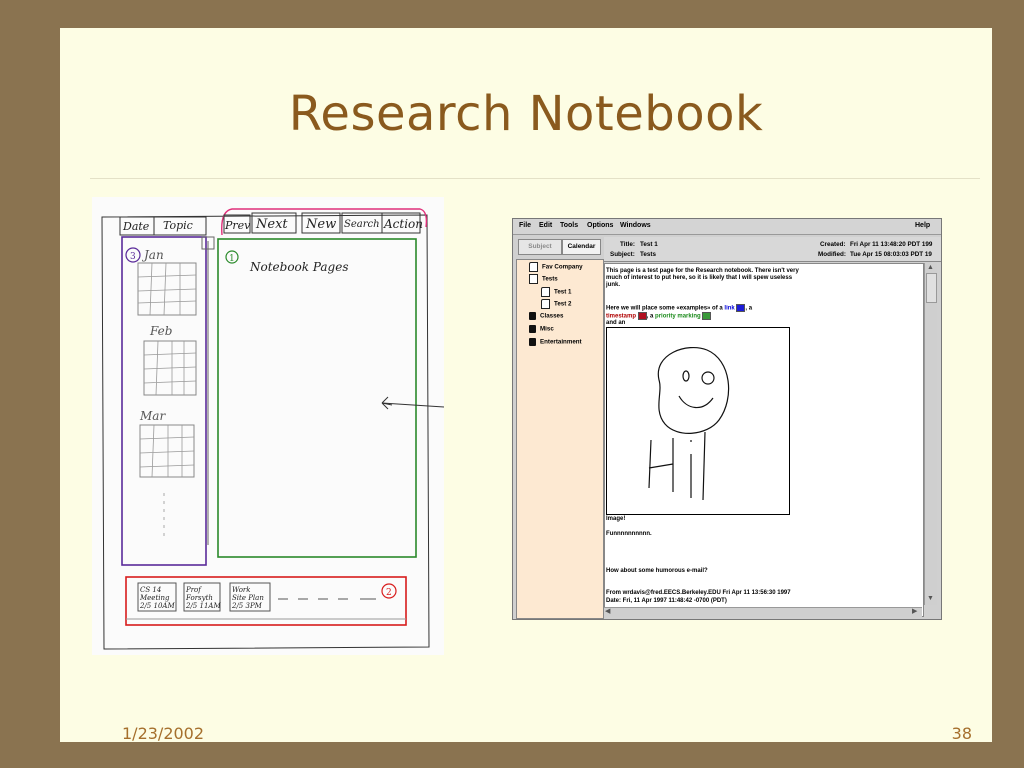 Image resolution: width=1024 pixels, height=768 pixels. What do you see at coordinates (629, 534) in the screenshot?
I see `funny-text: Funnnnnnnnnn.` at bounding box center [629, 534].